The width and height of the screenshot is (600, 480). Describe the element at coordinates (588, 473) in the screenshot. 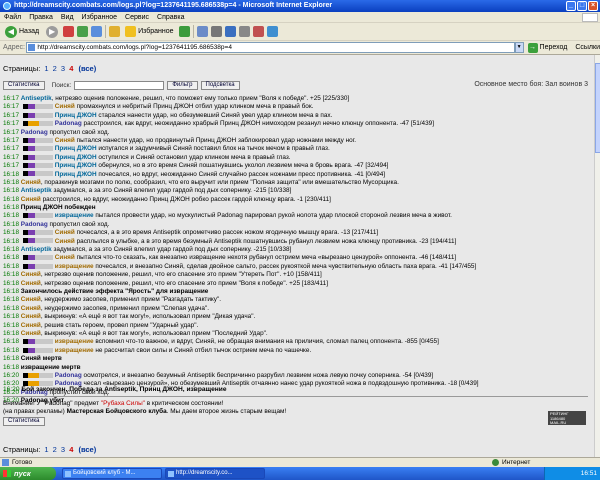

I see `clock: 16:51` at that location.